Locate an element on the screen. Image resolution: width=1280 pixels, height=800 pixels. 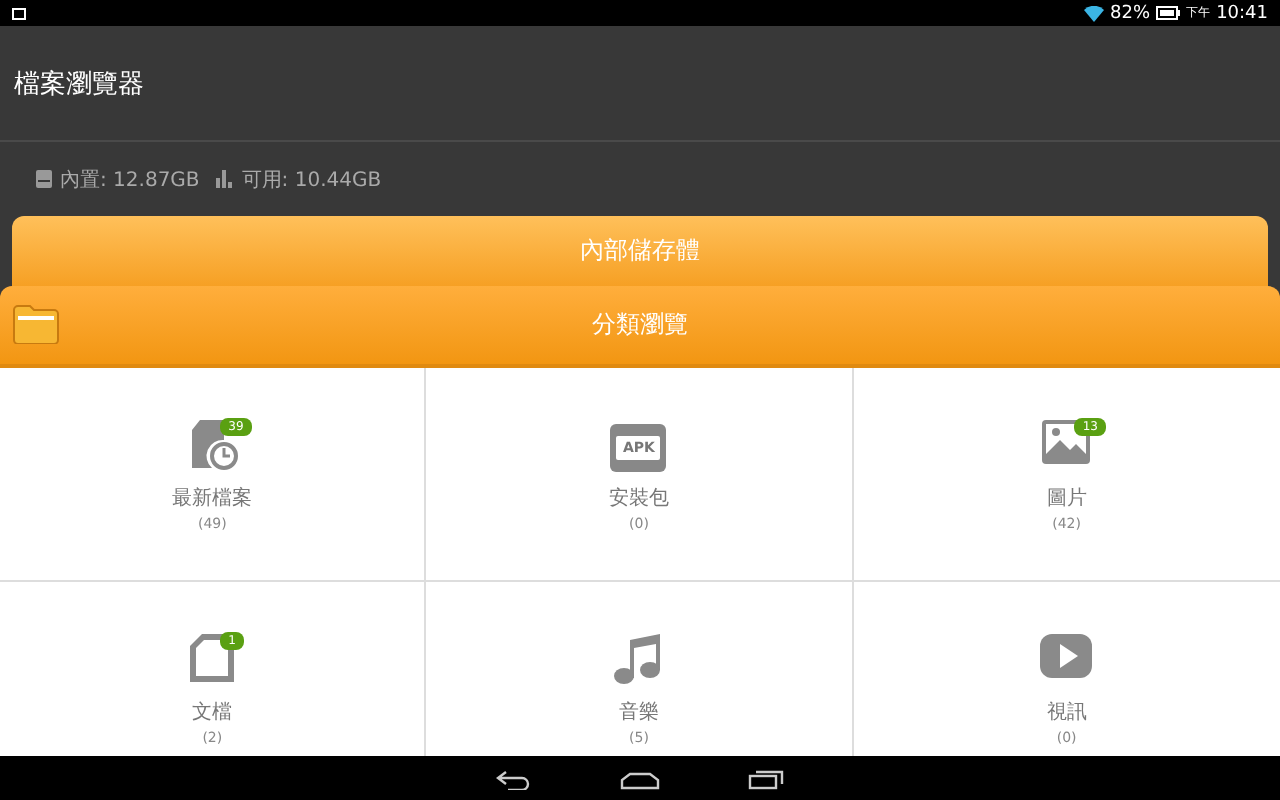
storage-icon is located at coordinates (44, 179).